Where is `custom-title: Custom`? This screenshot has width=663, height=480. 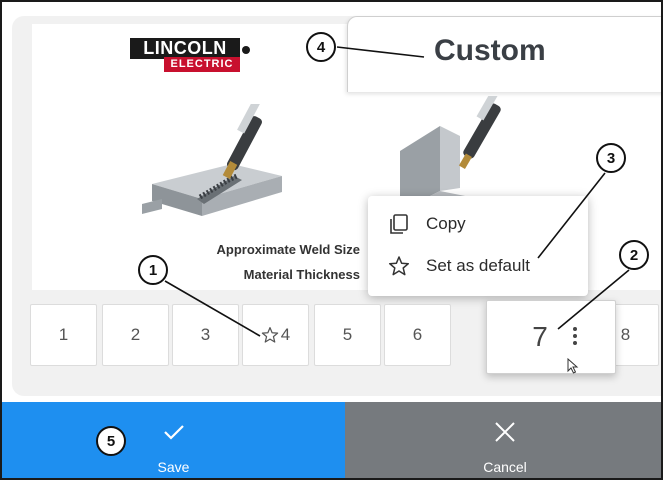
custom-title: Custom is located at coordinates (490, 50).